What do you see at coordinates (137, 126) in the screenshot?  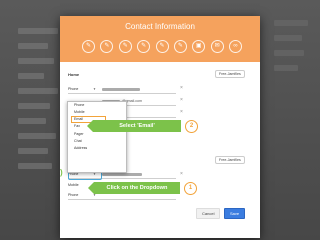 I see `callout-select-email: Select 'Email'` at bounding box center [137, 126].